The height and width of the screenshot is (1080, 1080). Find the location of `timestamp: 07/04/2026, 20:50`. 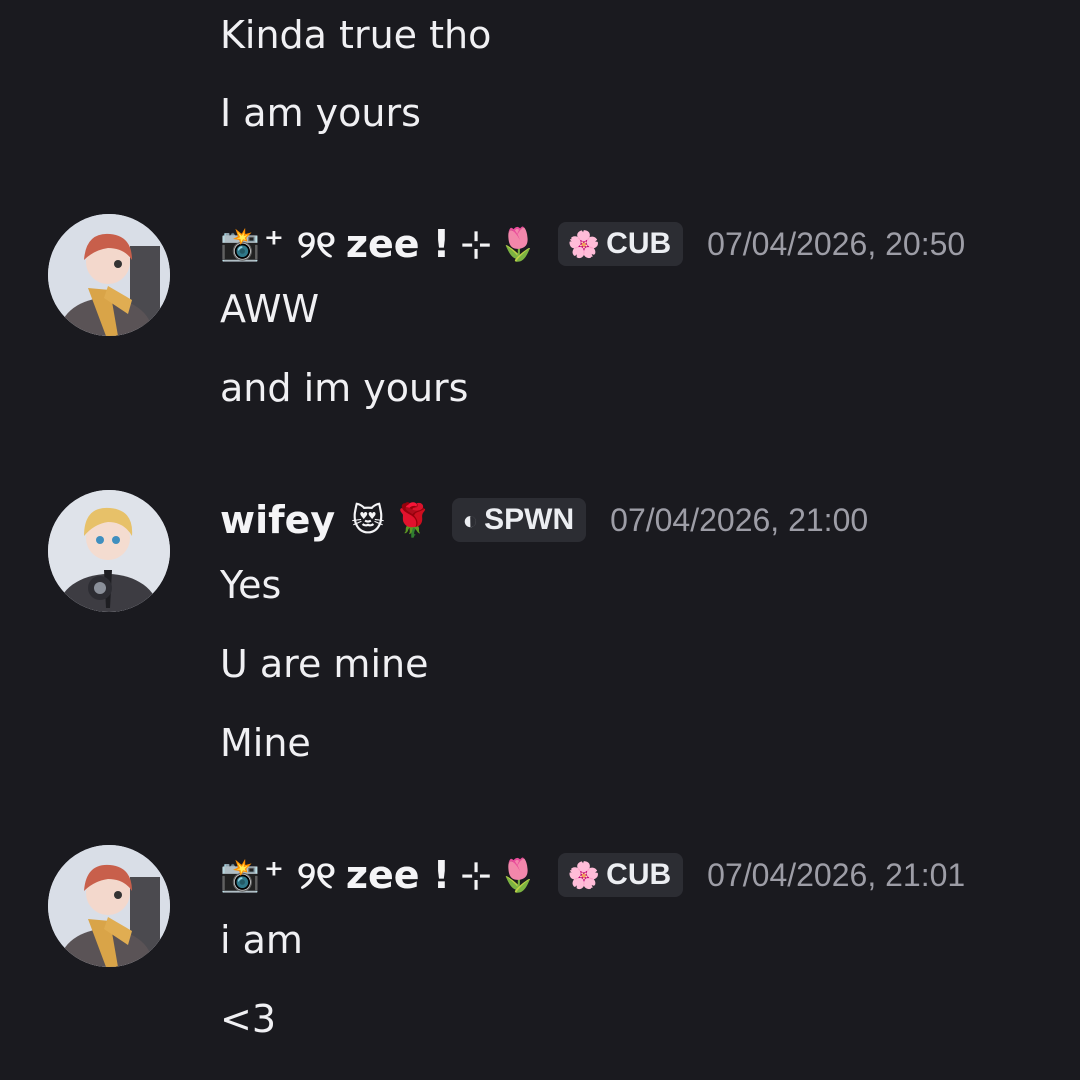

timestamp: 07/04/2026, 20:50 is located at coordinates (836, 243).